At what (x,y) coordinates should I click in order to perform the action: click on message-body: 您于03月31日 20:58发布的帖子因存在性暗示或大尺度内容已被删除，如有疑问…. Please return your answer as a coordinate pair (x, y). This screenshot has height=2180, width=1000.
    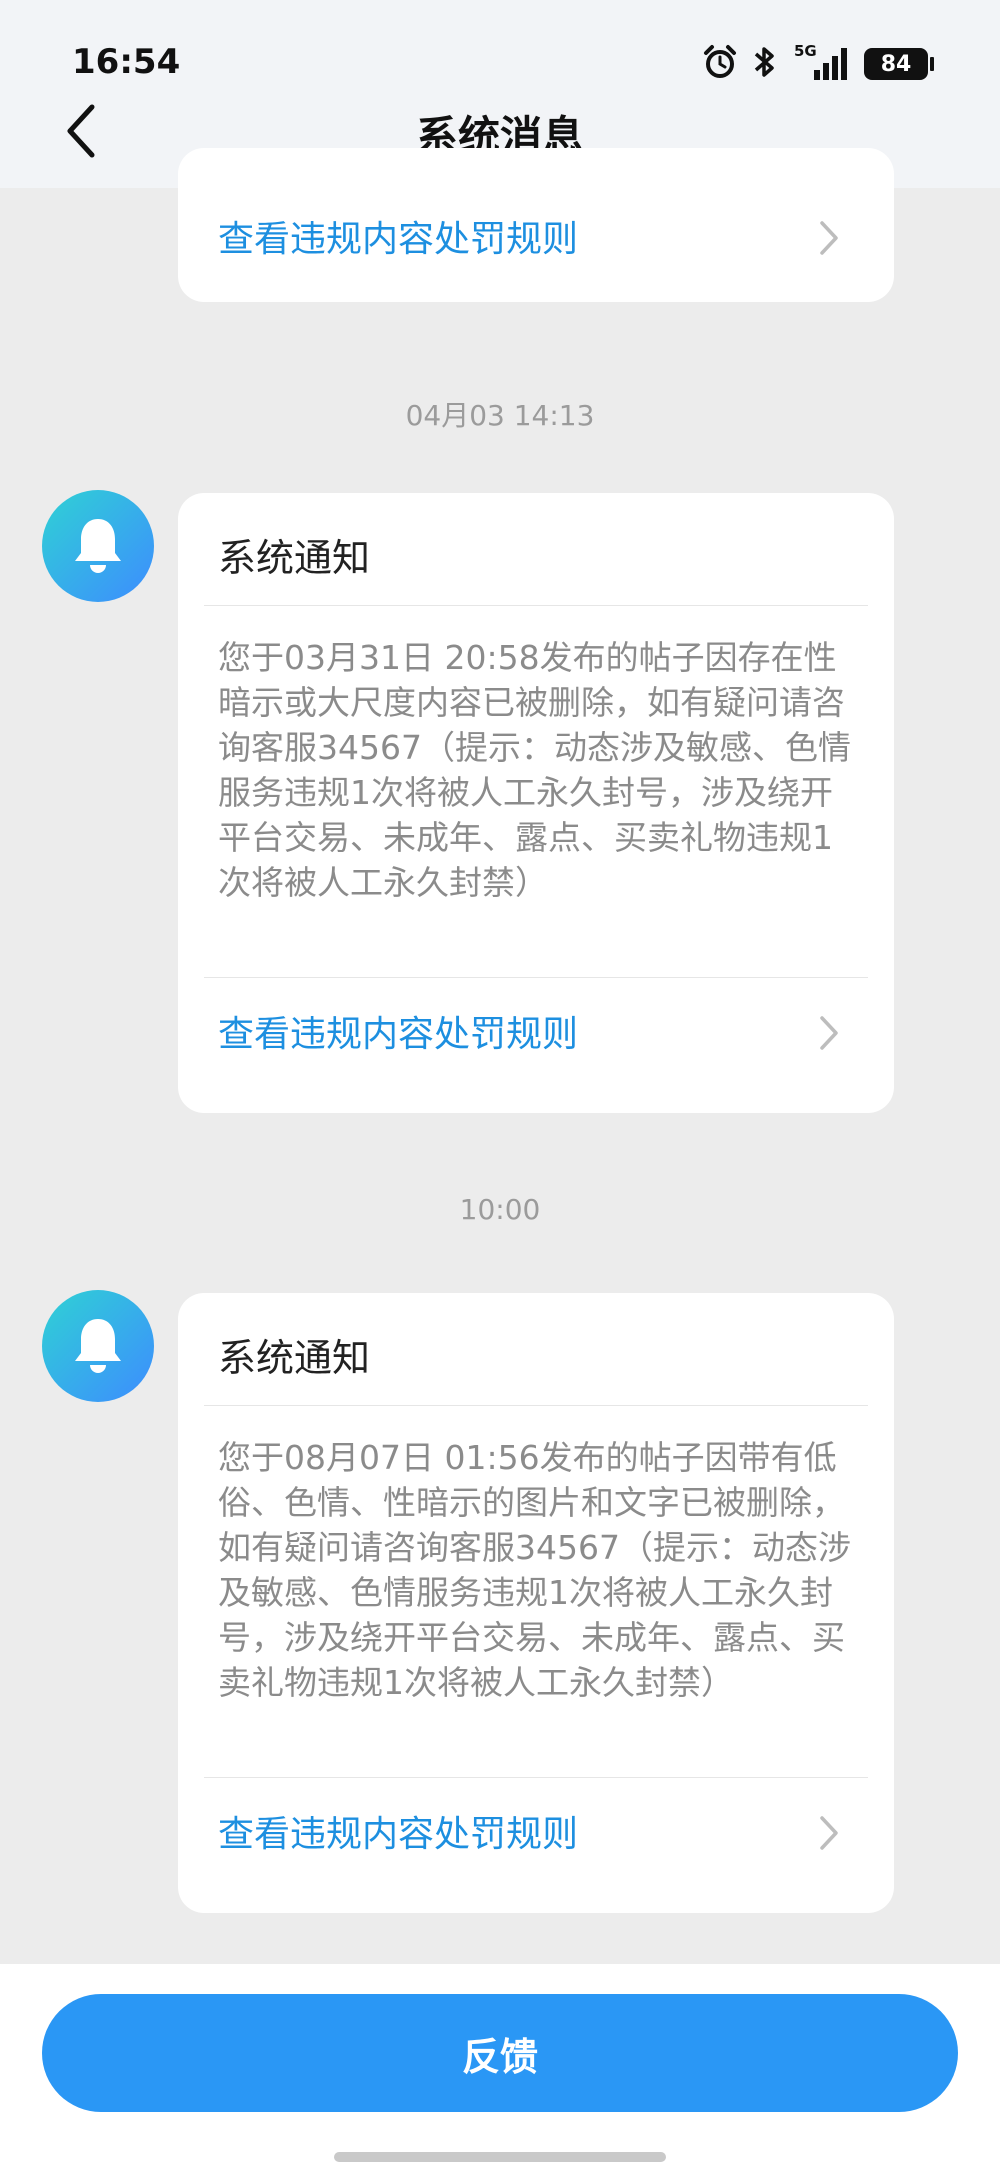
    Looking at the image, I should click on (534, 770).